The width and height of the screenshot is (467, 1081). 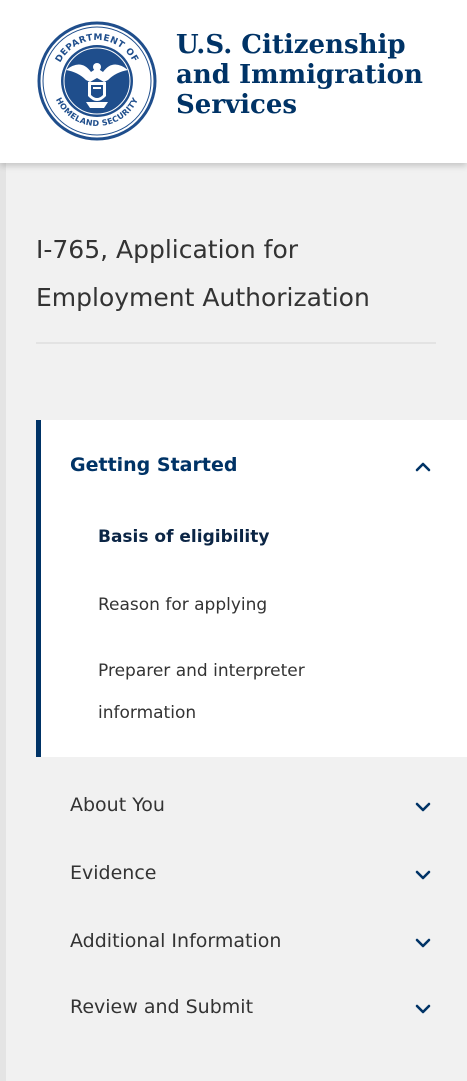 I want to click on nav-section-additional-information: Additional Information, so click(x=175, y=941).